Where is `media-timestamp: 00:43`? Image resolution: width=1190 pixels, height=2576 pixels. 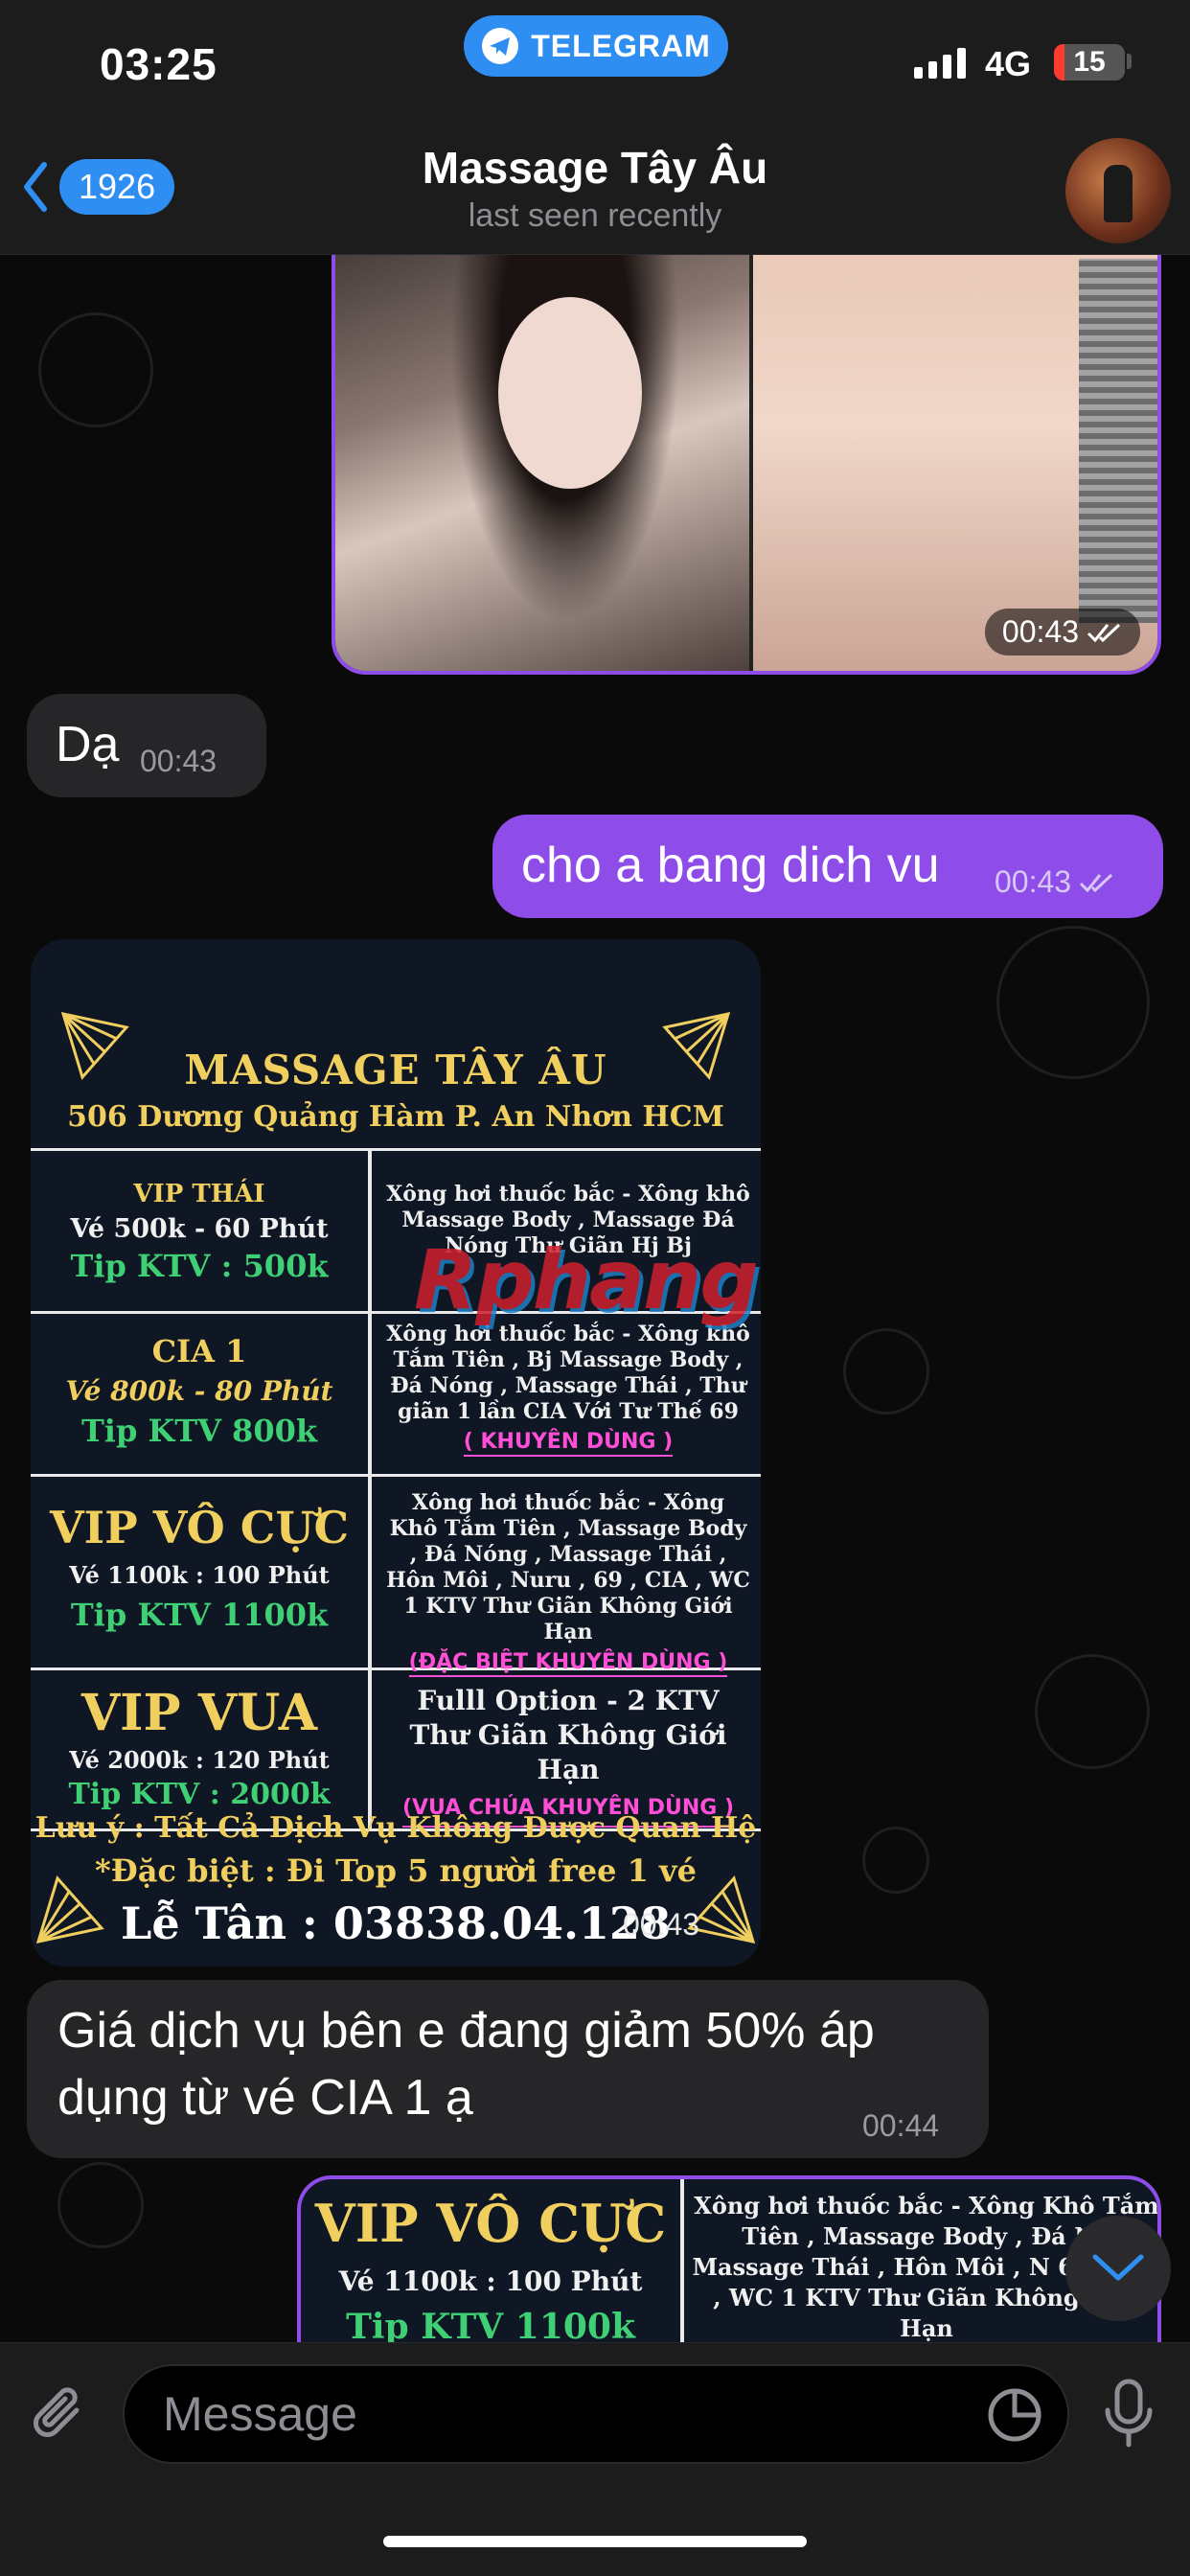 media-timestamp: 00:43 is located at coordinates (1062, 632).